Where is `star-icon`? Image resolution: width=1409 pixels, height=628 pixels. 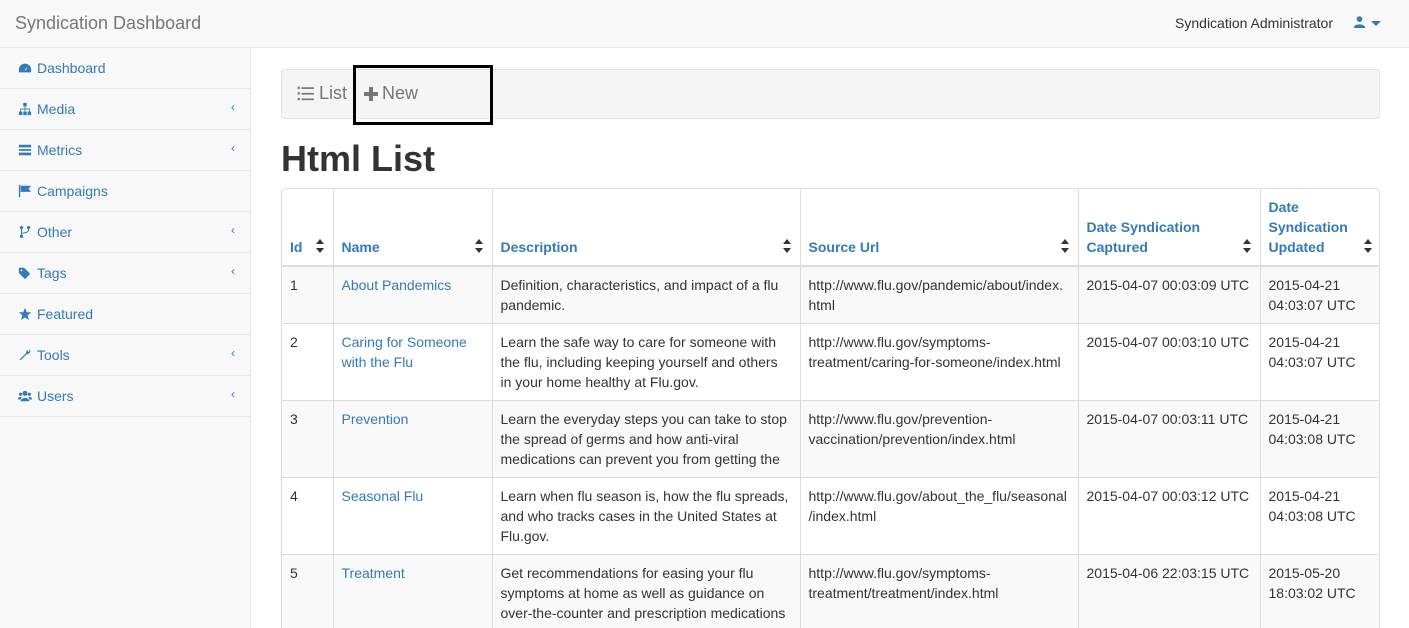
star-icon is located at coordinates (25, 314).